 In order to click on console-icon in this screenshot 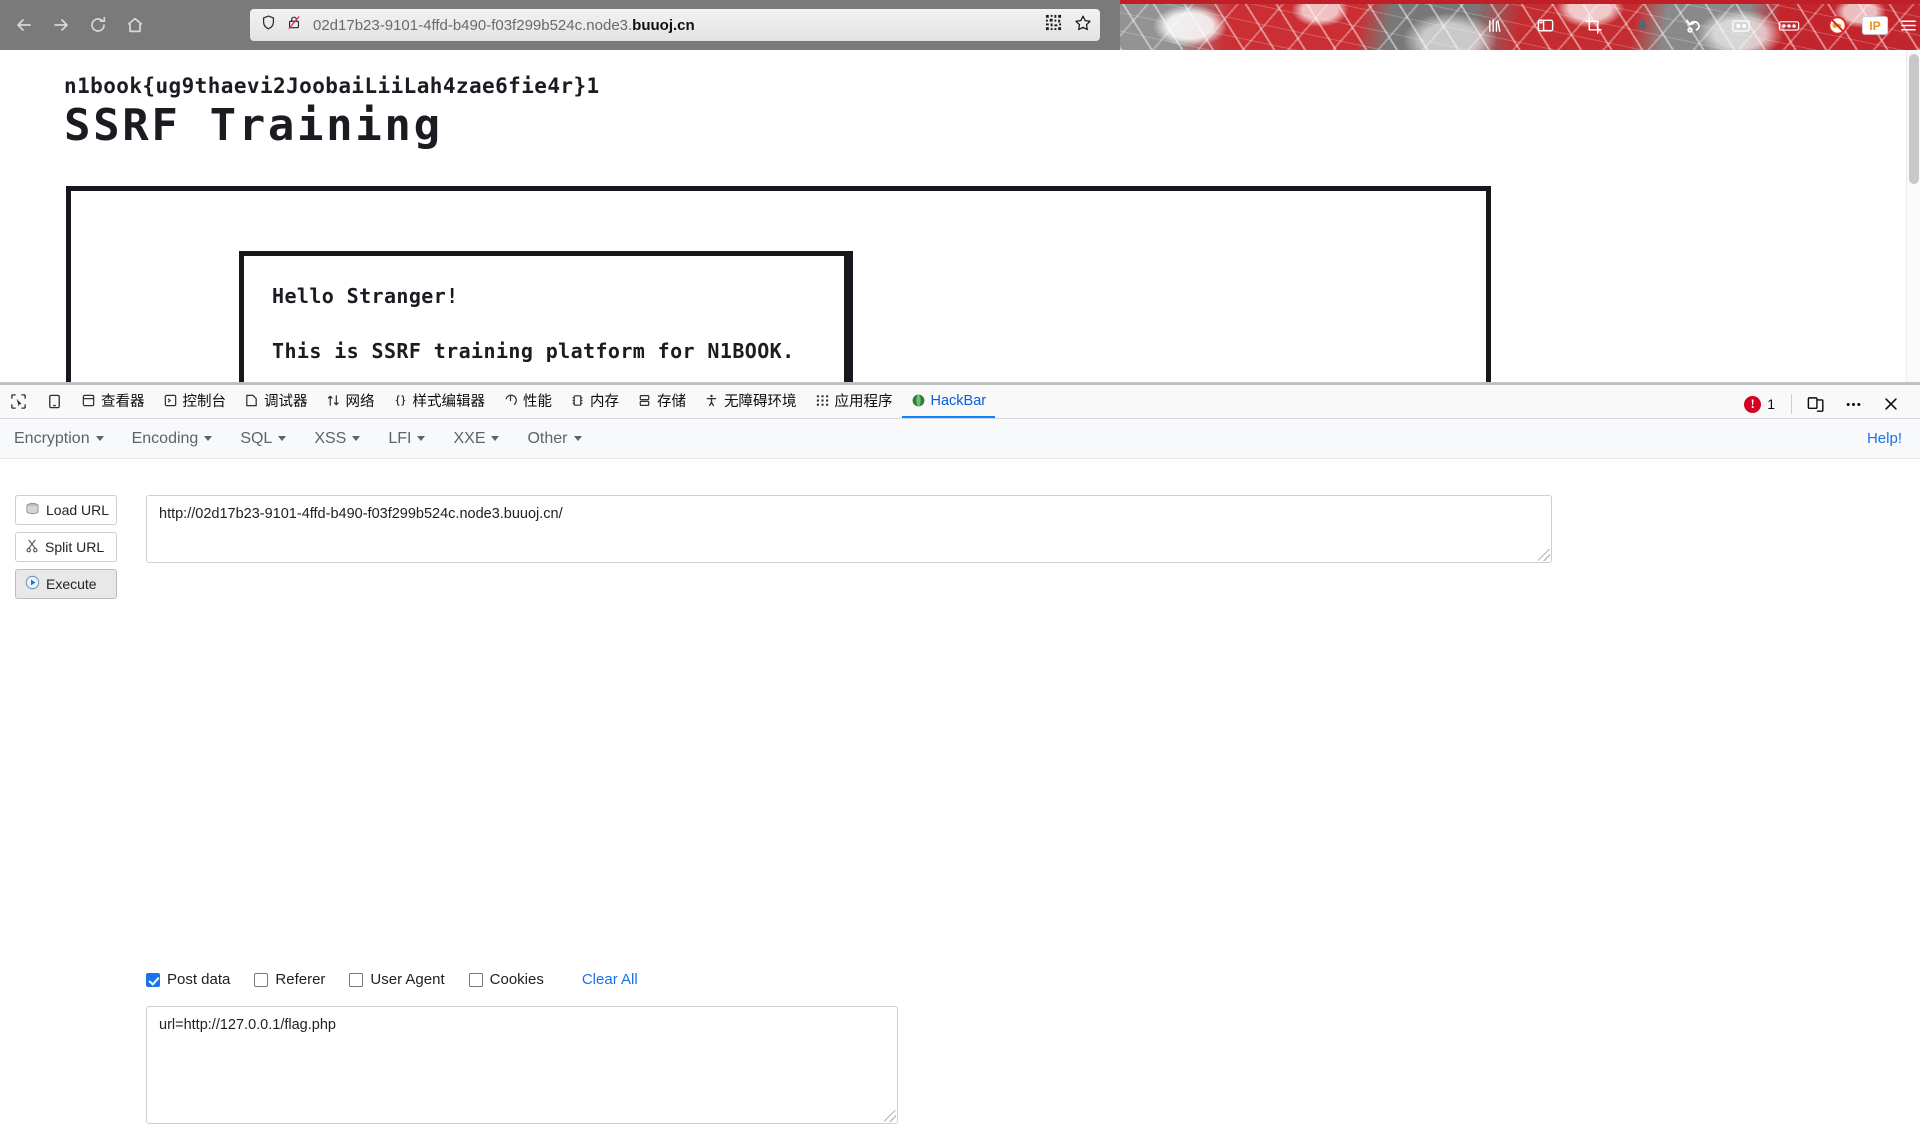, I will do `click(170, 400)`.